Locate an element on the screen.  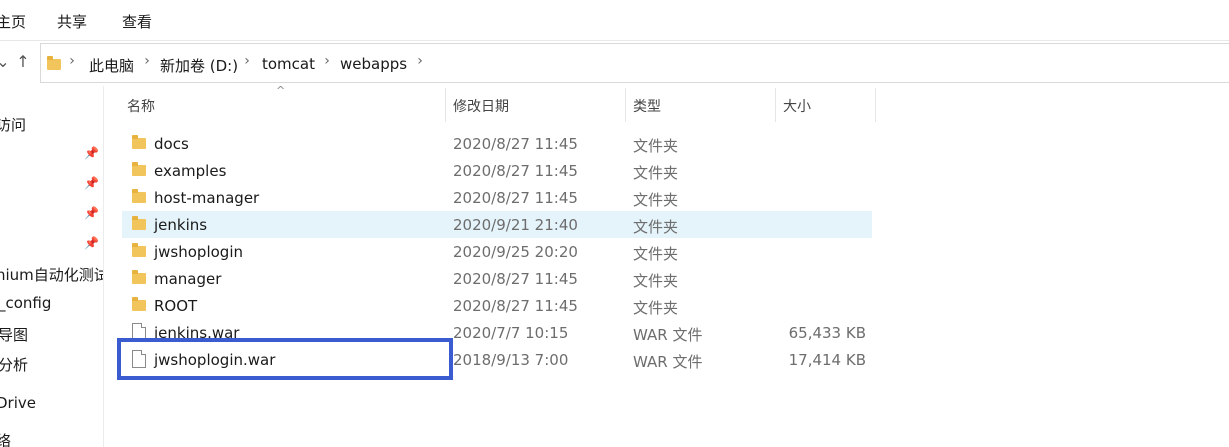
file-name: jenkins is located at coordinates (181, 225).